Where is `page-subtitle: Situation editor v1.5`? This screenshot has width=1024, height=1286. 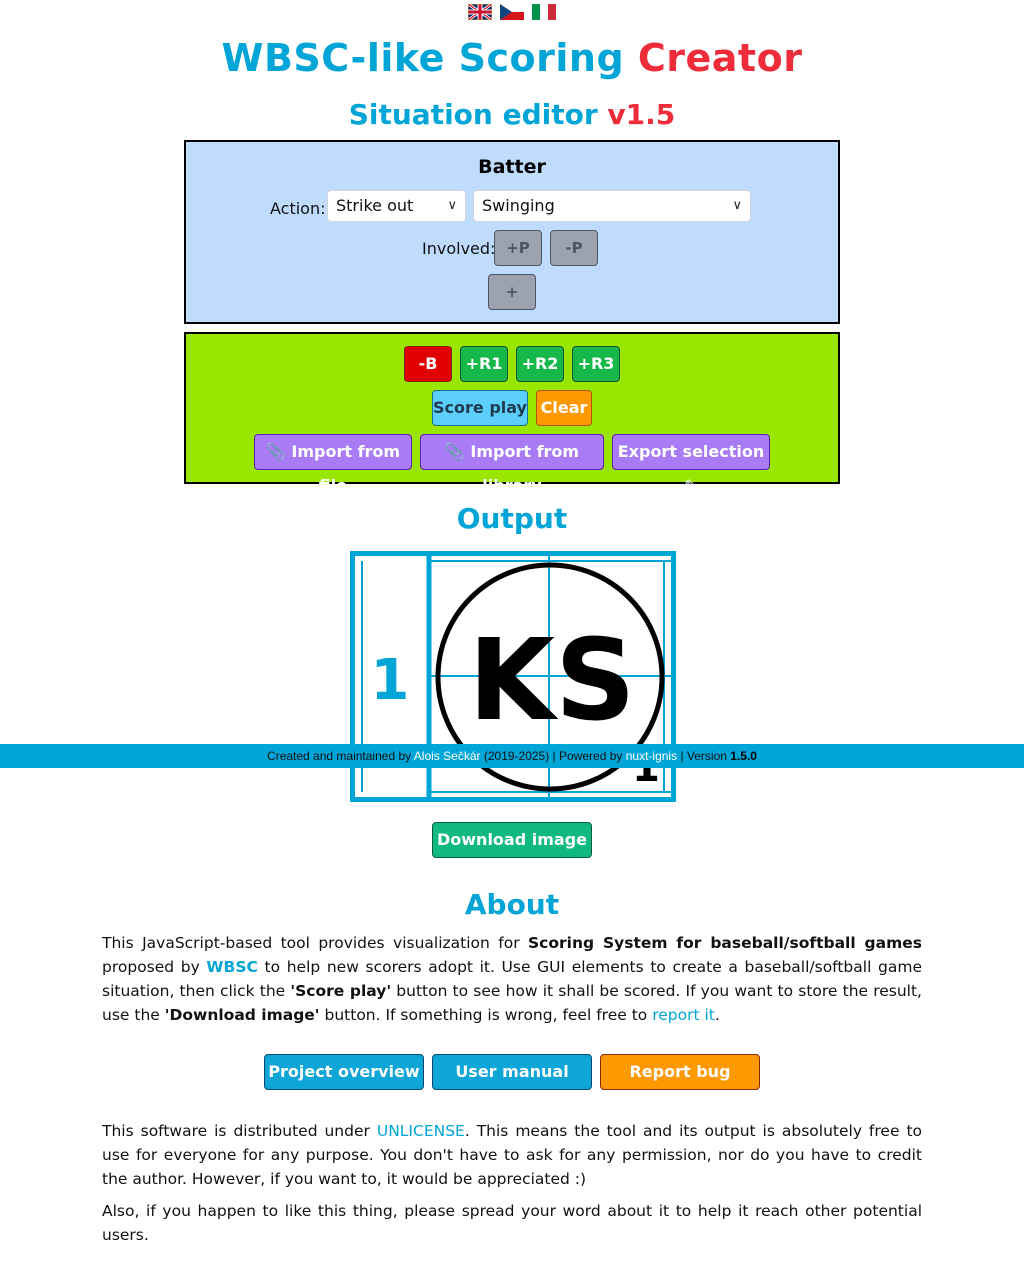 page-subtitle: Situation editor v1.5 is located at coordinates (512, 114).